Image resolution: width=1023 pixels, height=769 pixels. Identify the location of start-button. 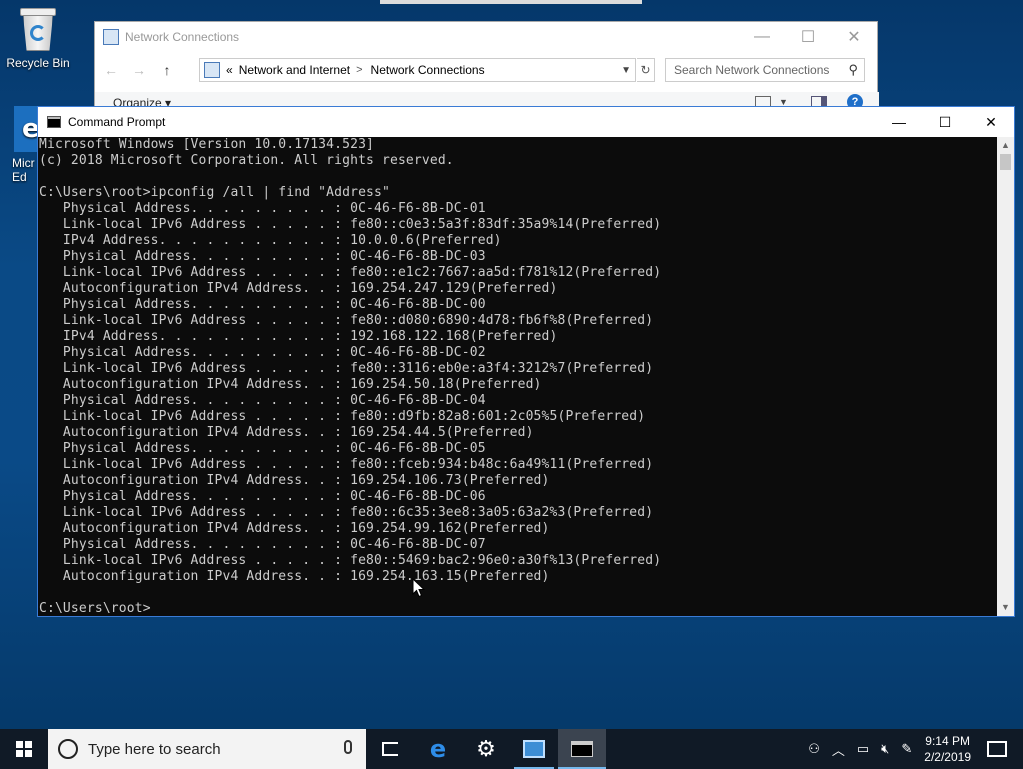
(24, 749).